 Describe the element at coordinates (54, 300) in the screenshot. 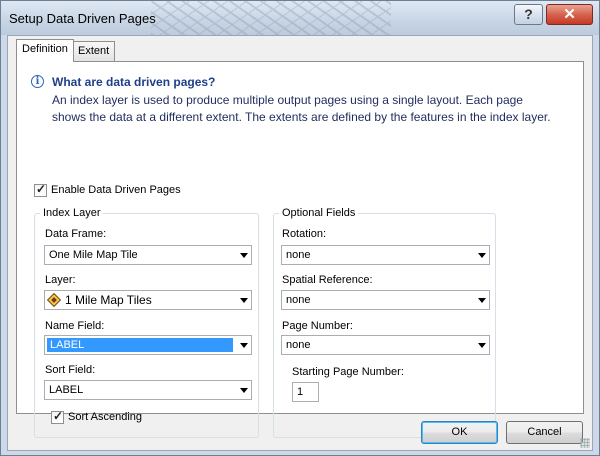

I see `polygon-layer-icon` at that location.